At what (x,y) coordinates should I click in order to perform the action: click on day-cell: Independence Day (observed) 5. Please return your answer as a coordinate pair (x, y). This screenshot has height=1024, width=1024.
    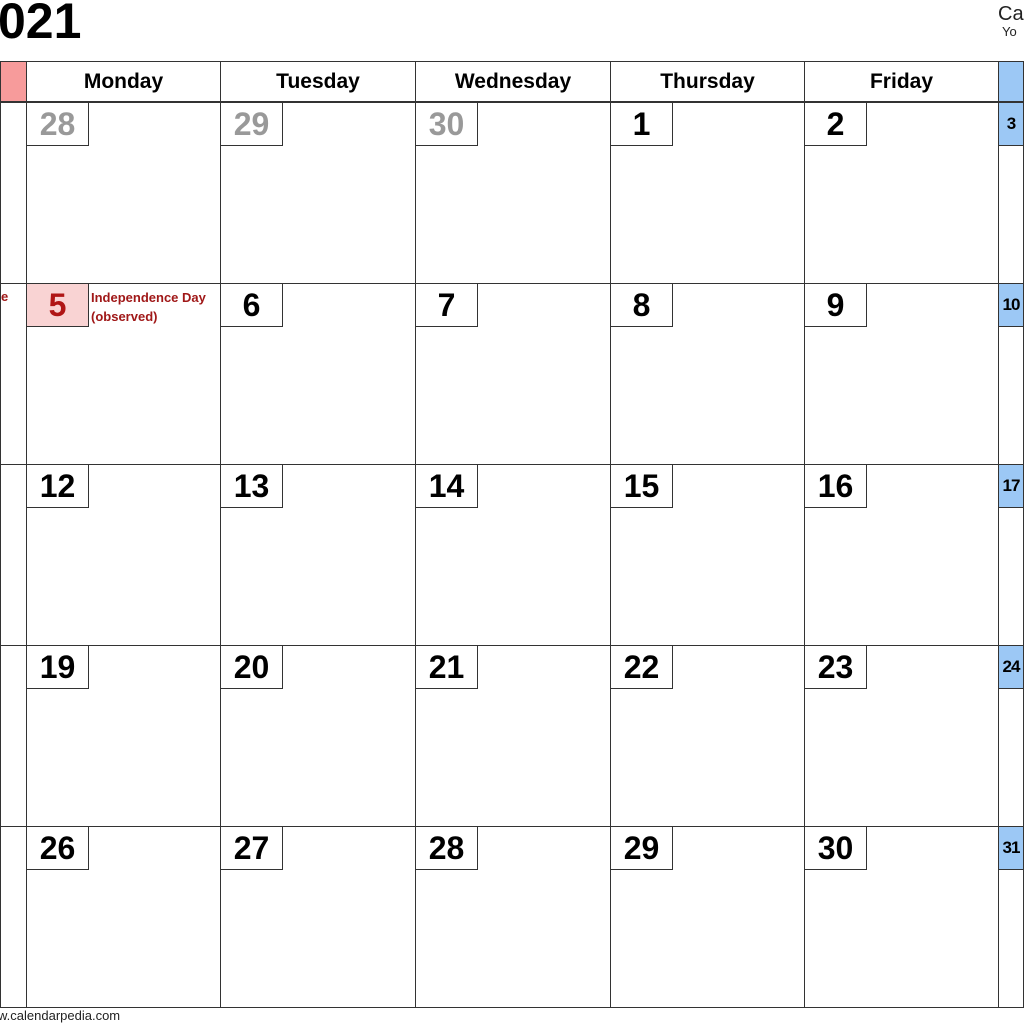
    Looking at the image, I should click on (123, 374).